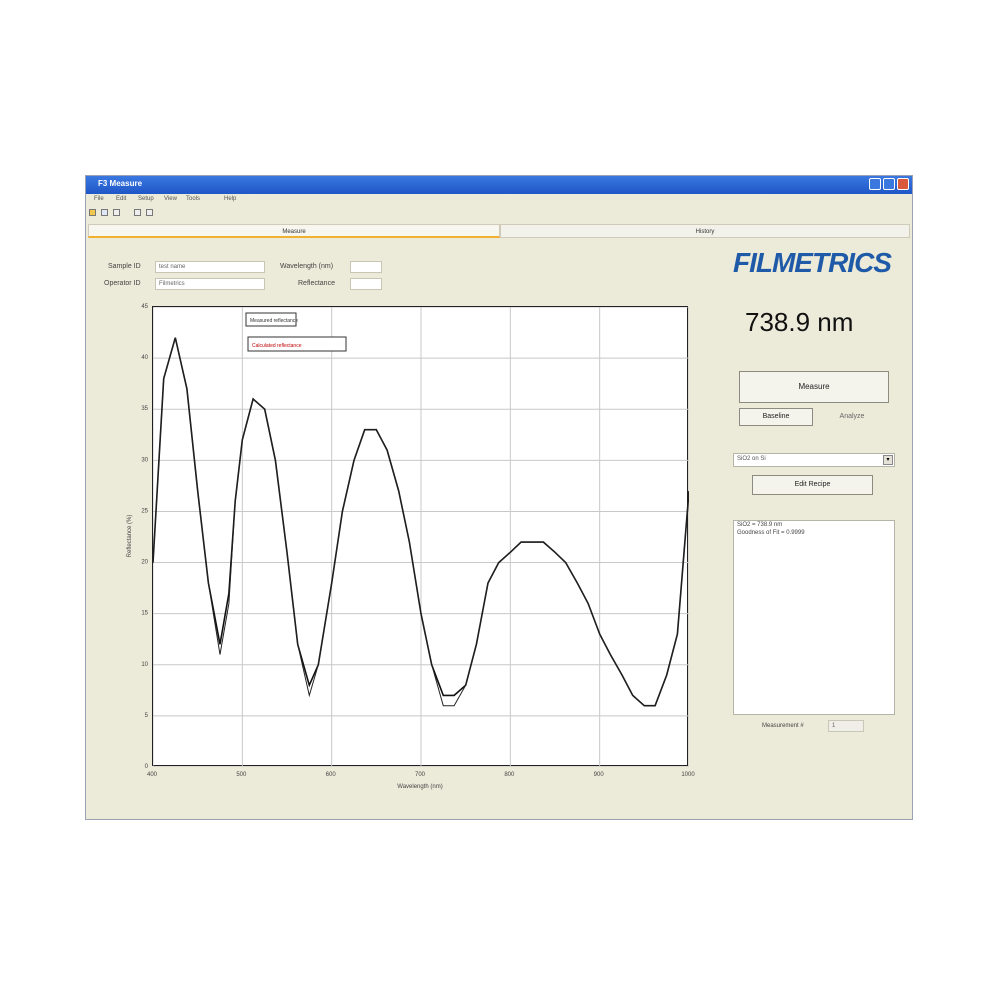 This screenshot has height=1000, width=1000. What do you see at coordinates (771, 533) in the screenshot?
I see `result-goodness-of-fit: Goodness of Fit = 0.9999` at bounding box center [771, 533].